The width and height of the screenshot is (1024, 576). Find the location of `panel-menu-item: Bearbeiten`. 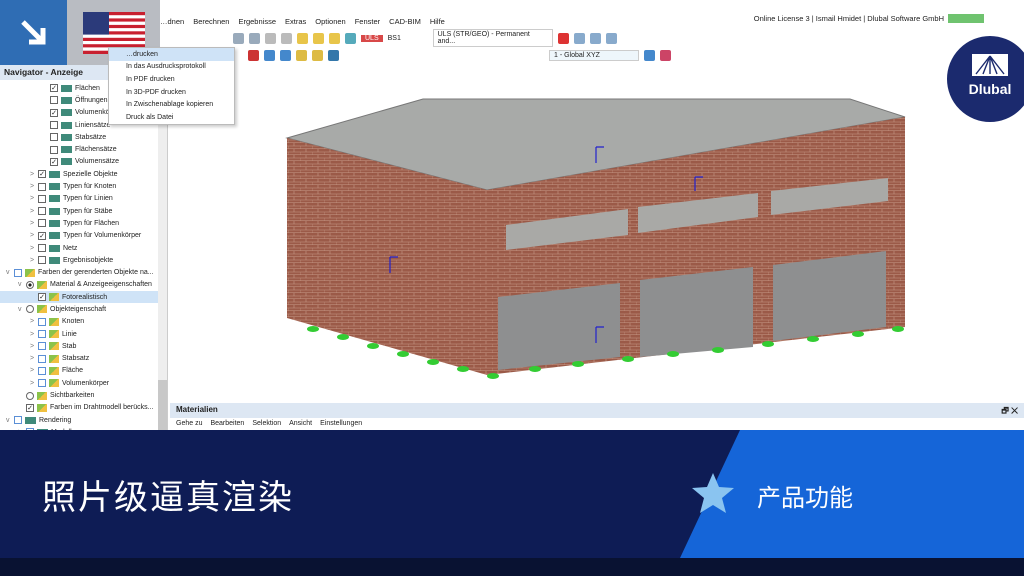

panel-menu-item: Bearbeiten is located at coordinates (227, 423).